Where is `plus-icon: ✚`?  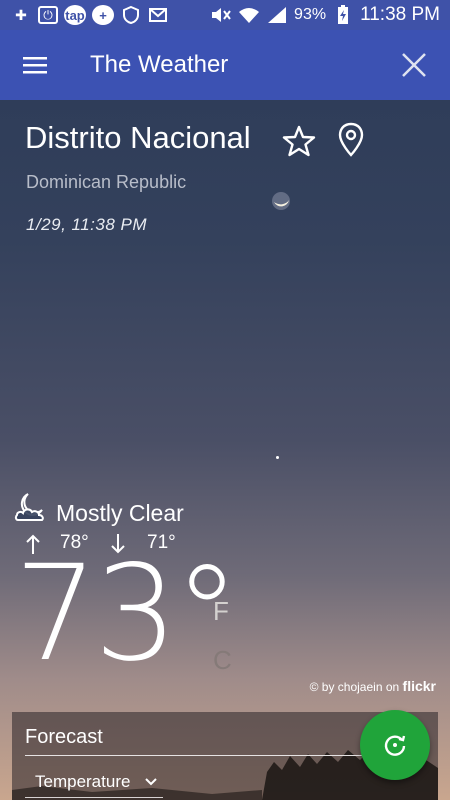 plus-icon: ✚ is located at coordinates (21, 14).